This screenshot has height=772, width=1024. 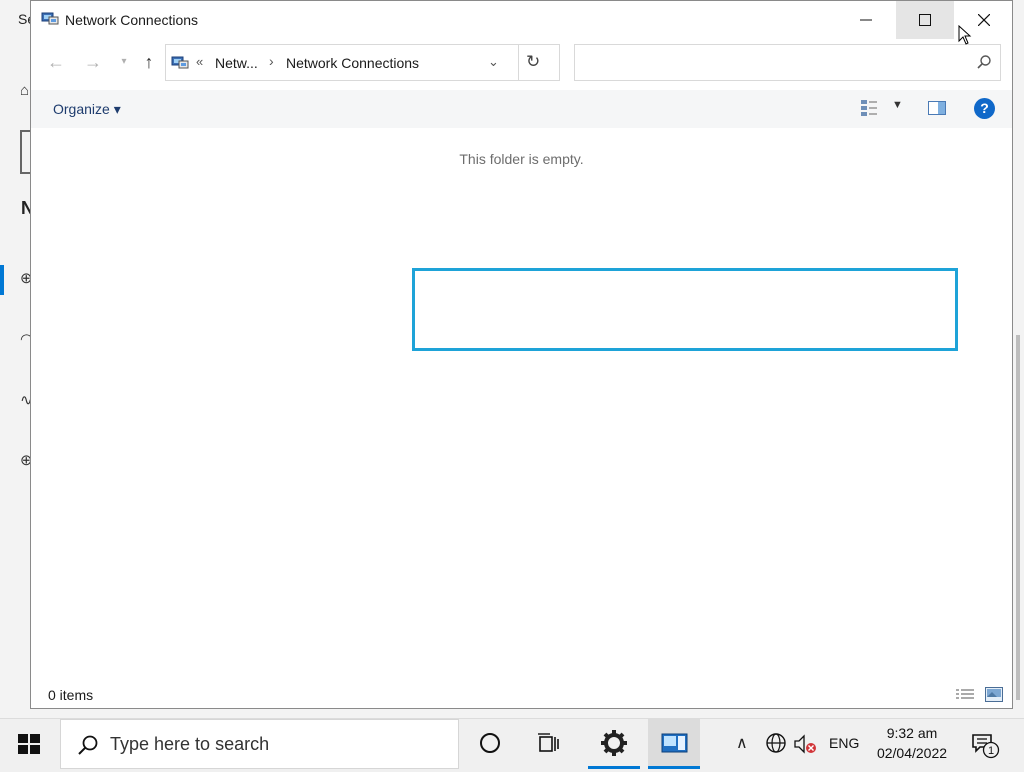 I want to click on preview-pane-icon, so click(x=937, y=108).